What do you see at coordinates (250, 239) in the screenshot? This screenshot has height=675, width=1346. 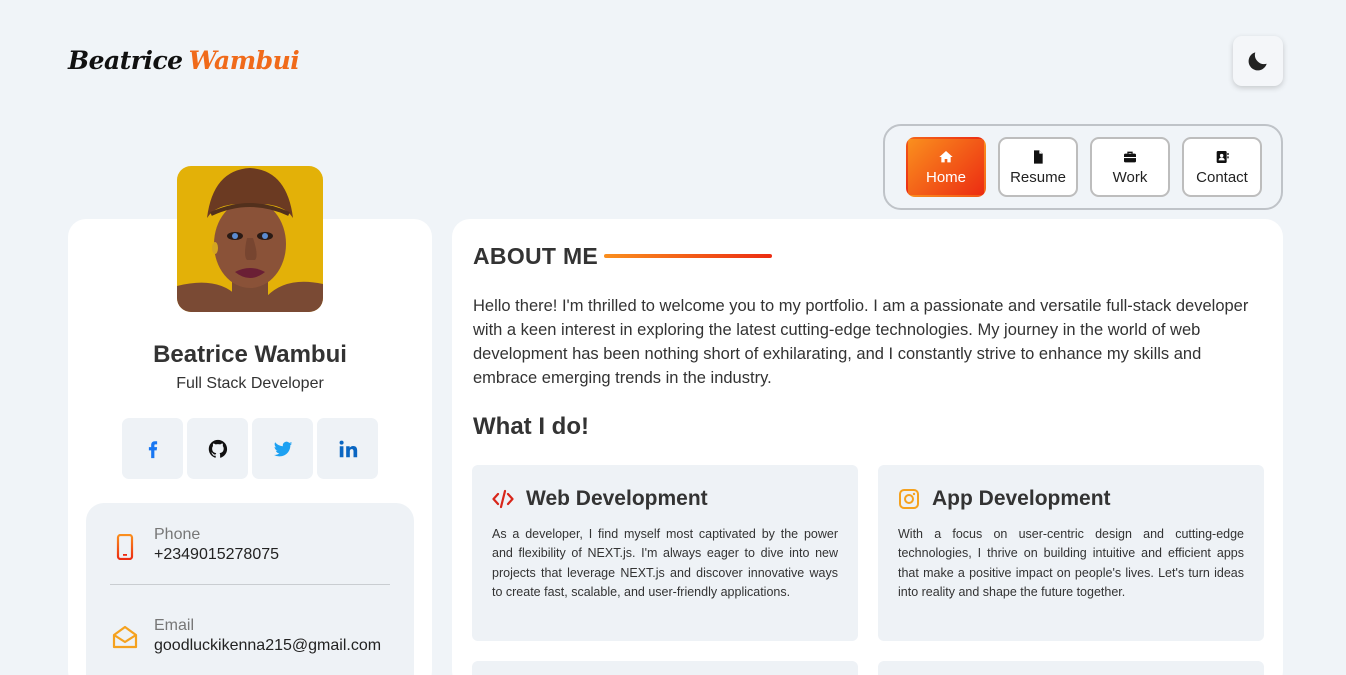 I see `avatar` at bounding box center [250, 239].